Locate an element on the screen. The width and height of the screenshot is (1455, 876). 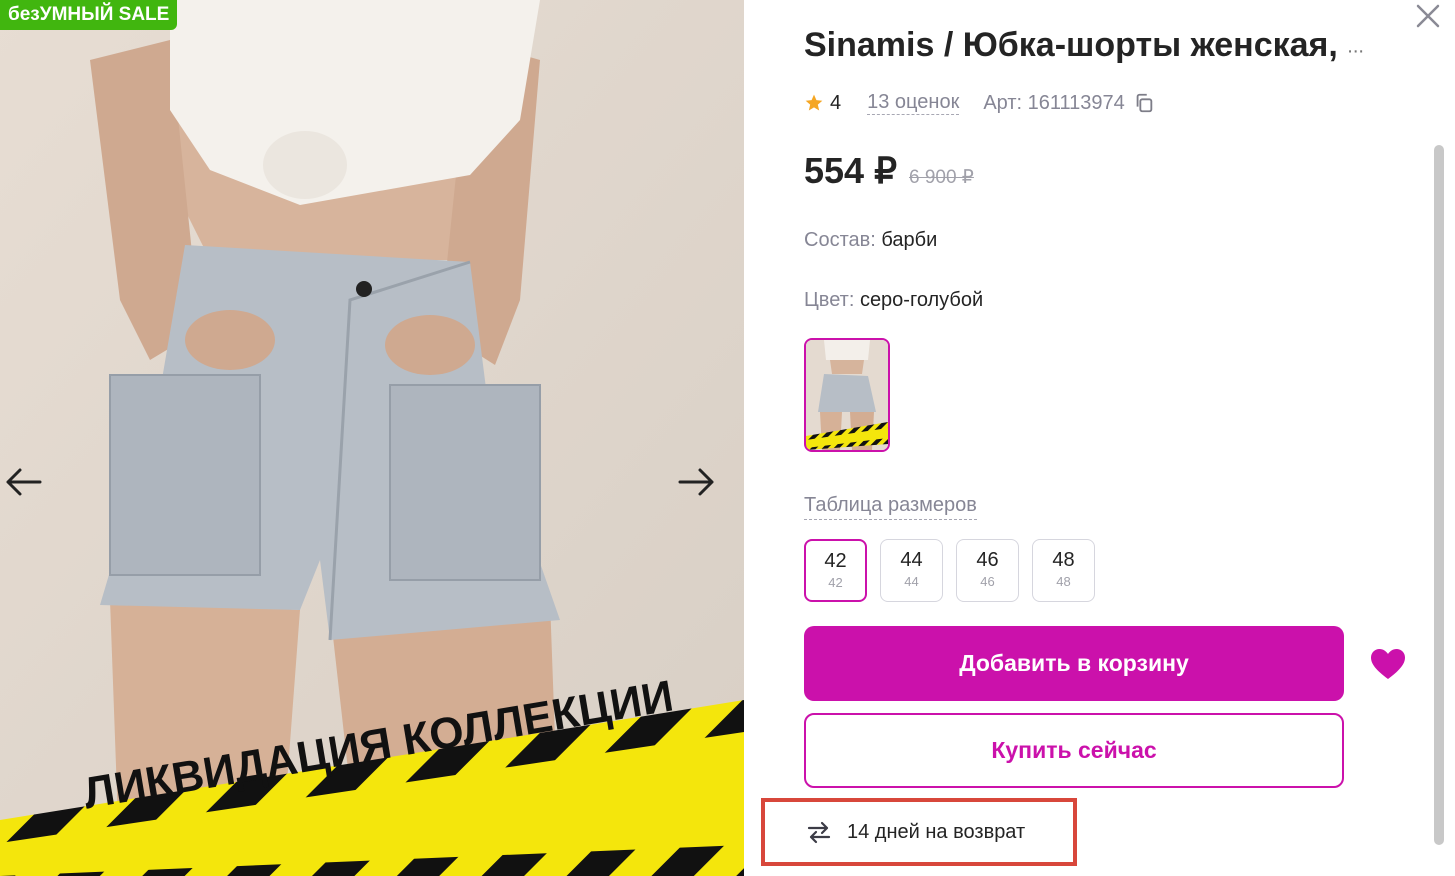
size-option-44: 44 44 is located at coordinates (911, 570).